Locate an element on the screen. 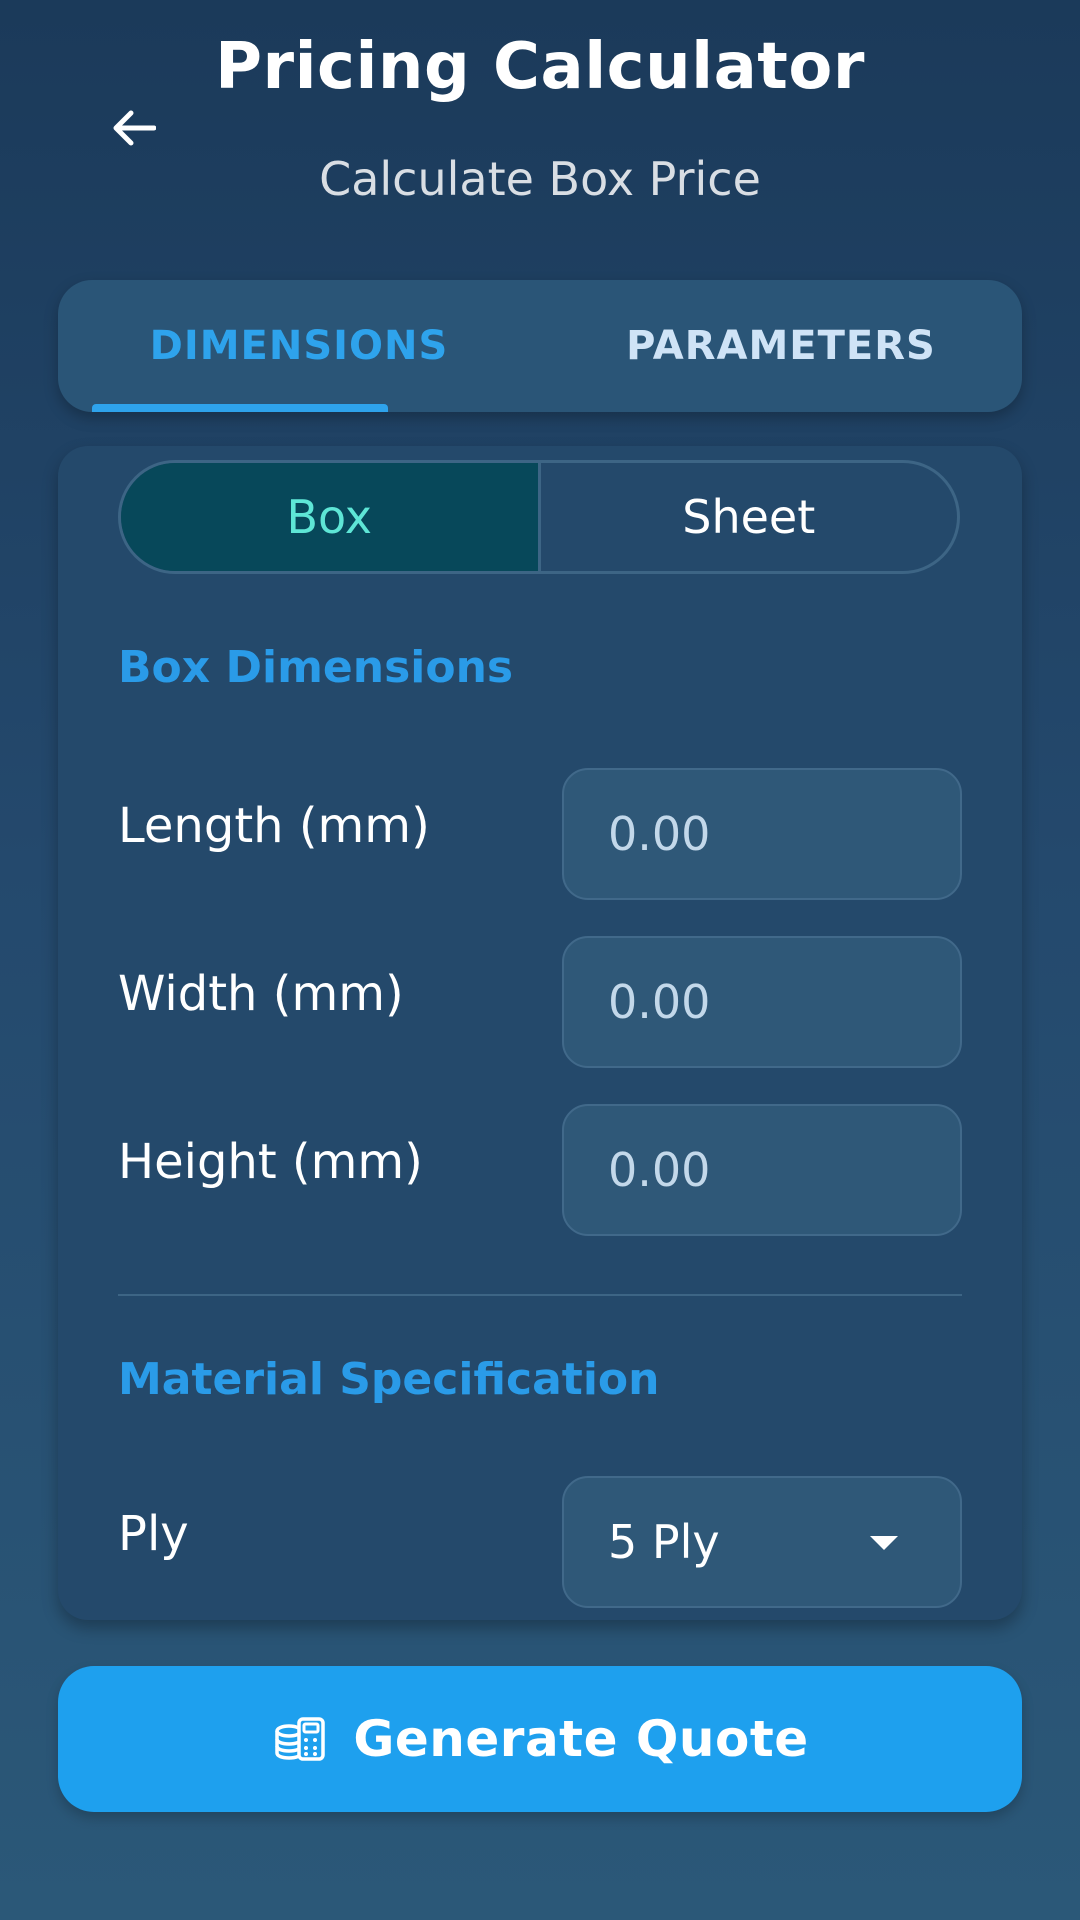 The image size is (1080, 1920). active-tab-indicator is located at coordinates (240, 408).